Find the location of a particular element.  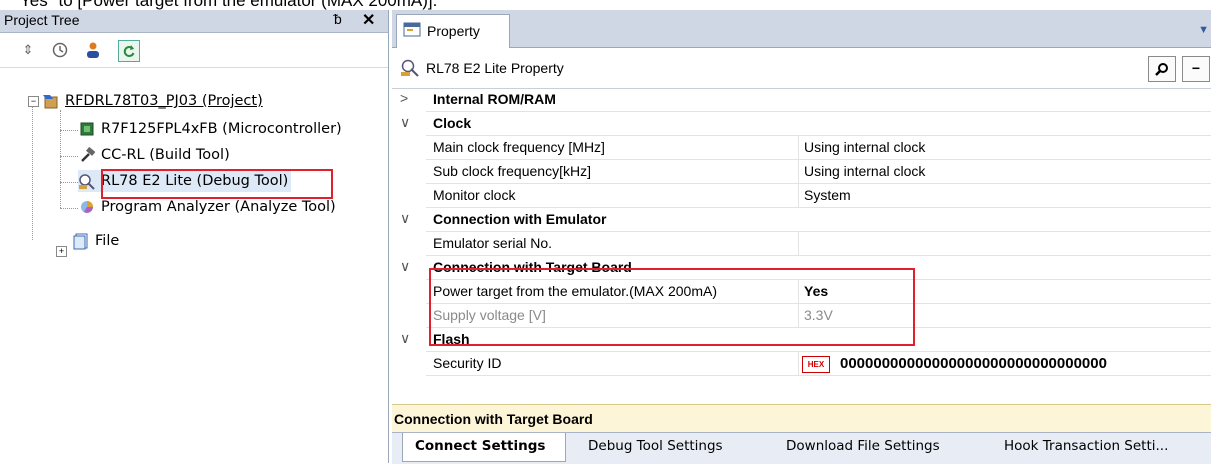

hex-icon: HEX is located at coordinates (816, 364).